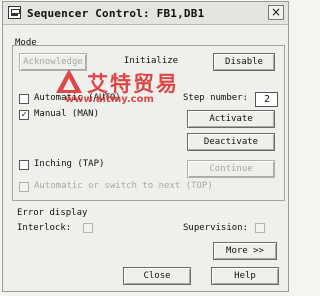  Describe the element at coordinates (231, 169) in the screenshot. I see `continue-button: Continue` at that location.